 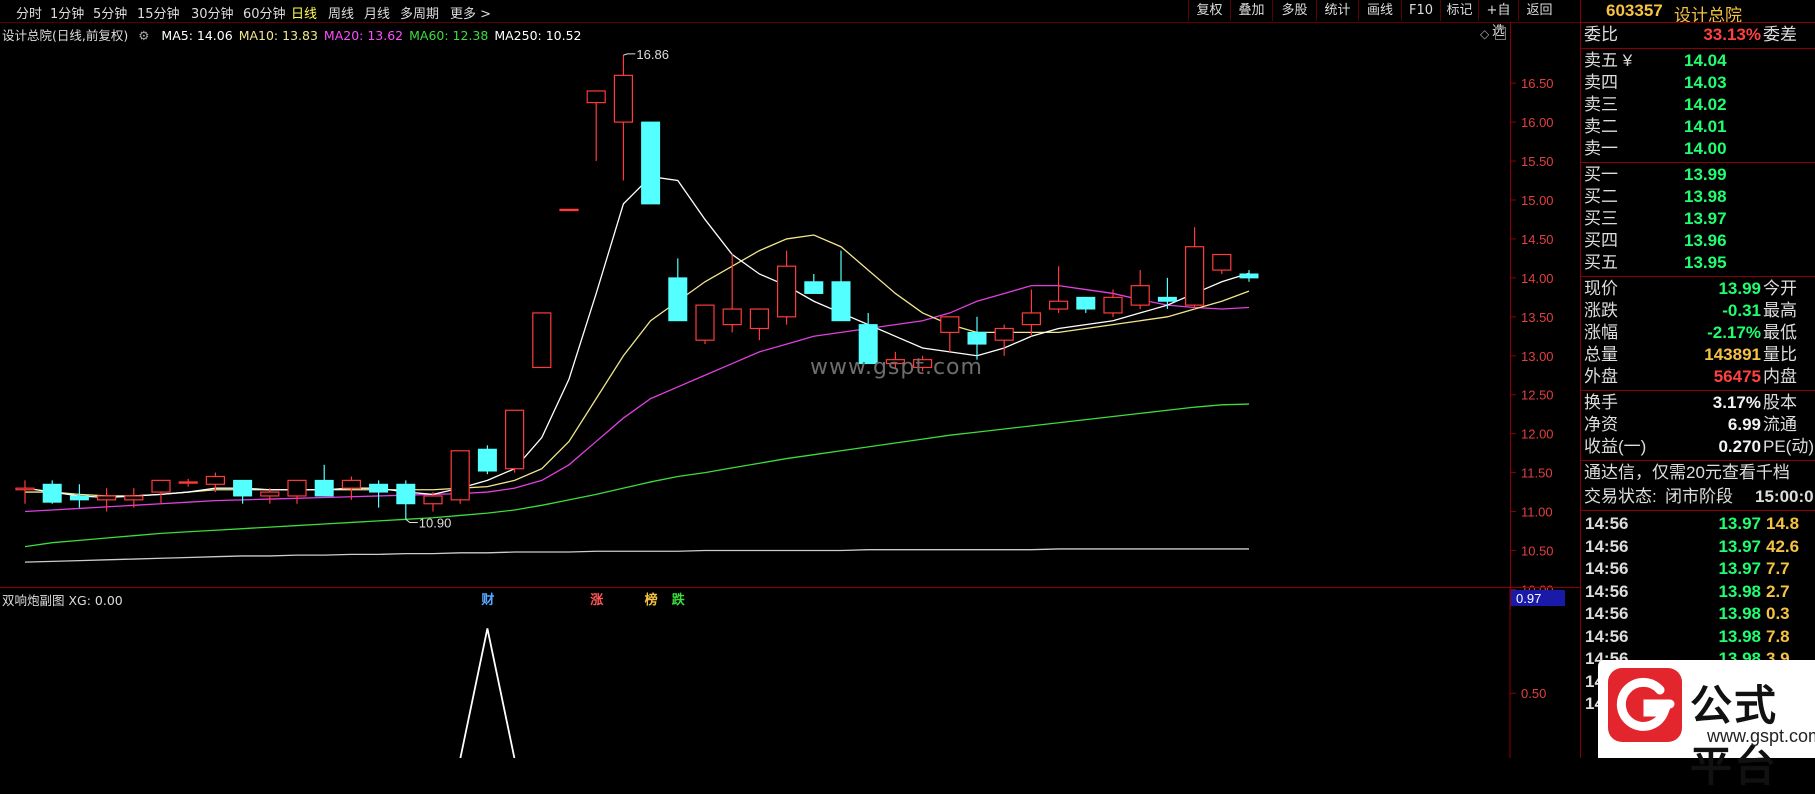 What do you see at coordinates (212, 12) in the screenshot?
I see `period-tab-4: 30分钟` at bounding box center [212, 12].